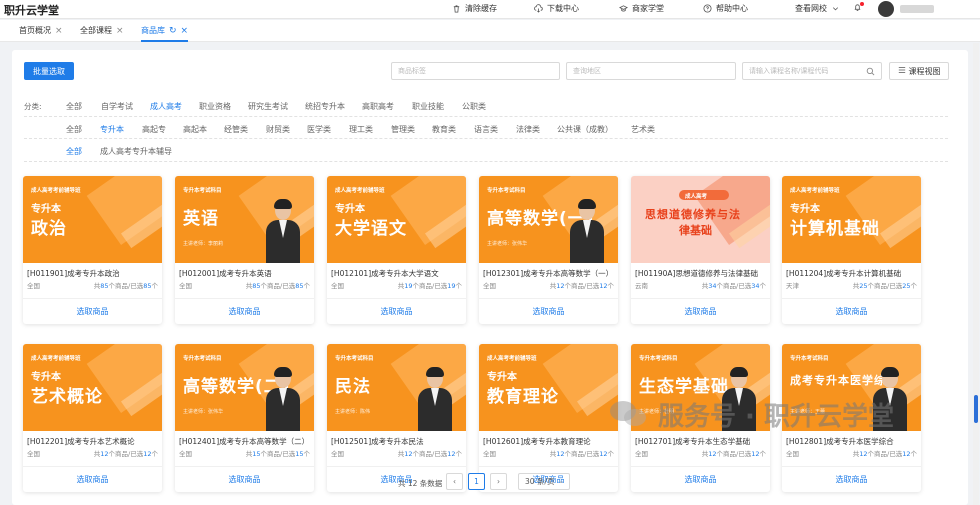 The height and width of the screenshot is (505, 980). I want to click on level-option: 财贸类, so click(278, 129).